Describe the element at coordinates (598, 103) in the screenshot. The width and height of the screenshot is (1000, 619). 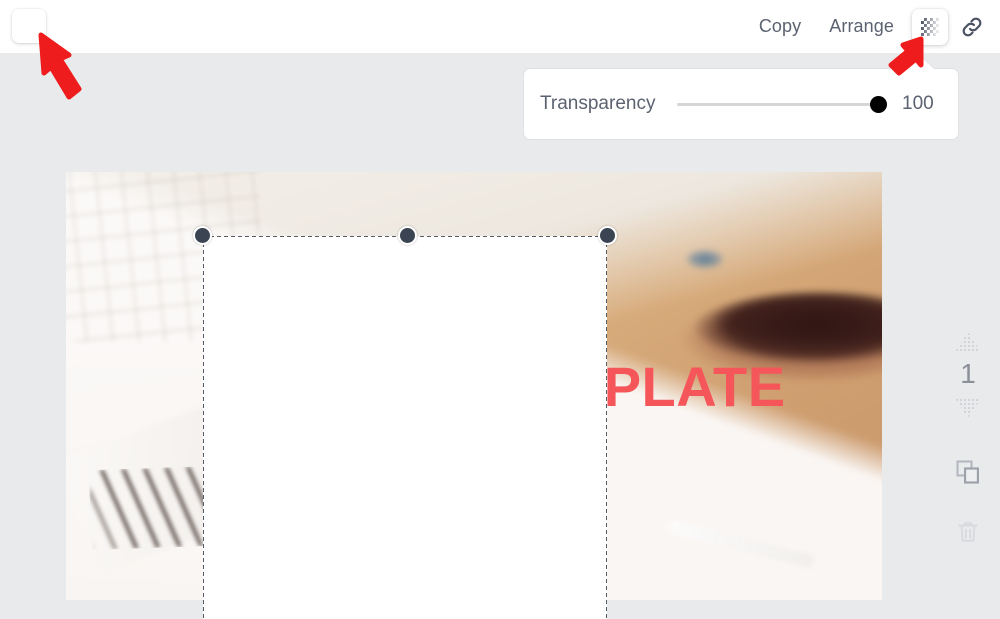
I see `transparency-label: Transparency` at that location.